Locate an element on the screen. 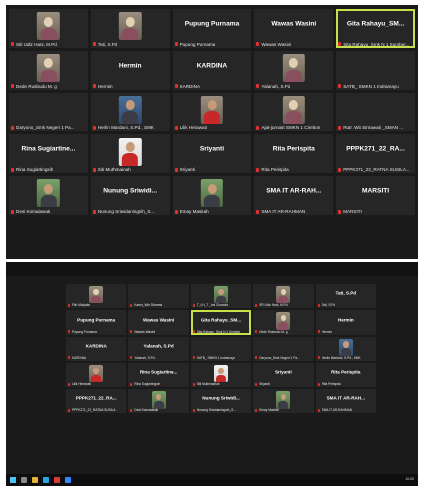 The width and height of the screenshot is (425, 490). participant-name: Siti Muthmainah is located at coordinates (208, 384).